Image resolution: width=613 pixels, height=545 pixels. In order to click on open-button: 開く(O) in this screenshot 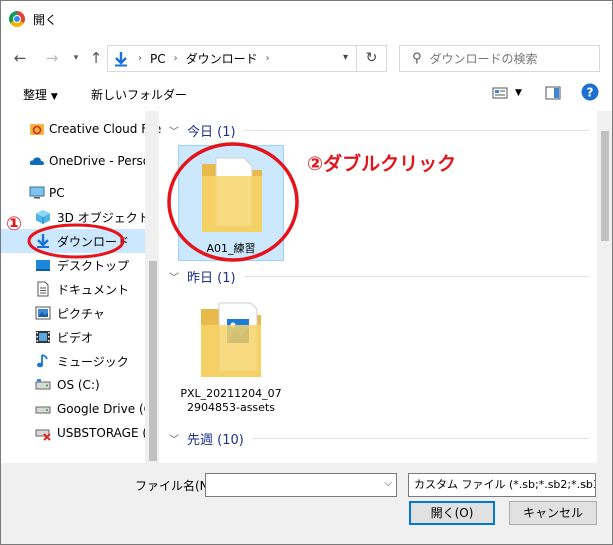, I will do `click(452, 513)`.